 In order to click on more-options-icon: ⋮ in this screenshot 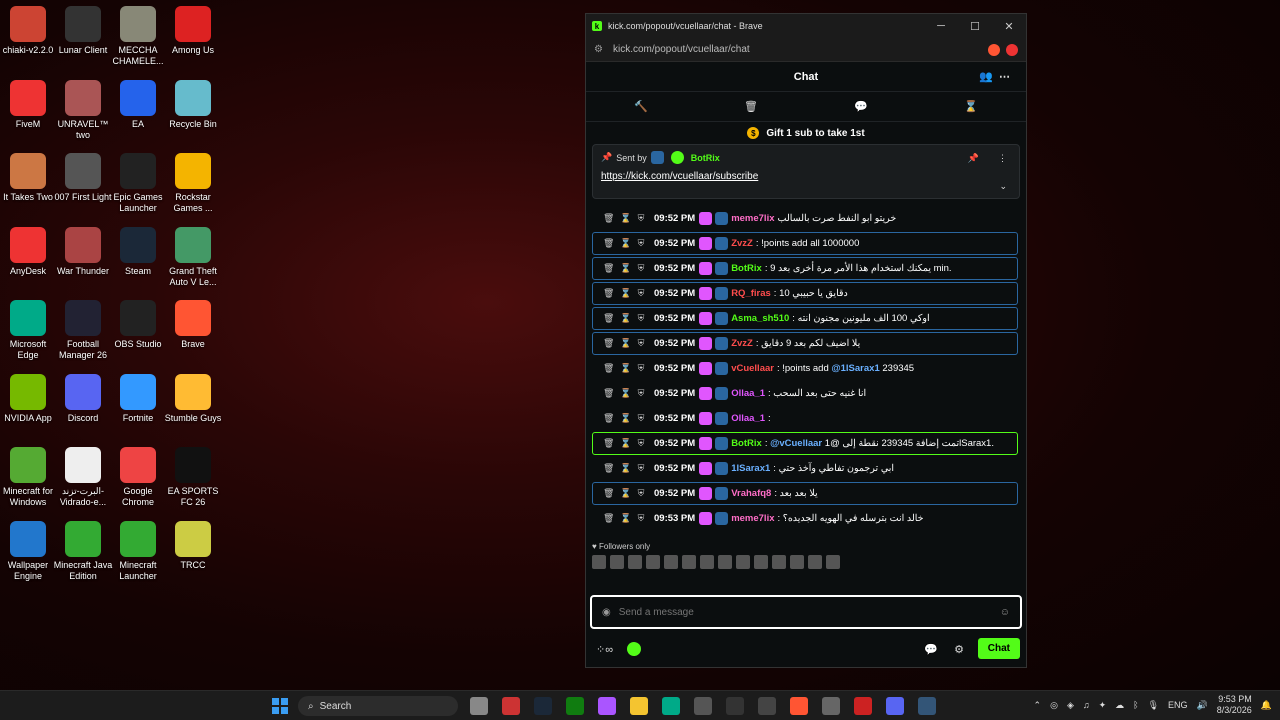, I will do `click(1002, 158)`.